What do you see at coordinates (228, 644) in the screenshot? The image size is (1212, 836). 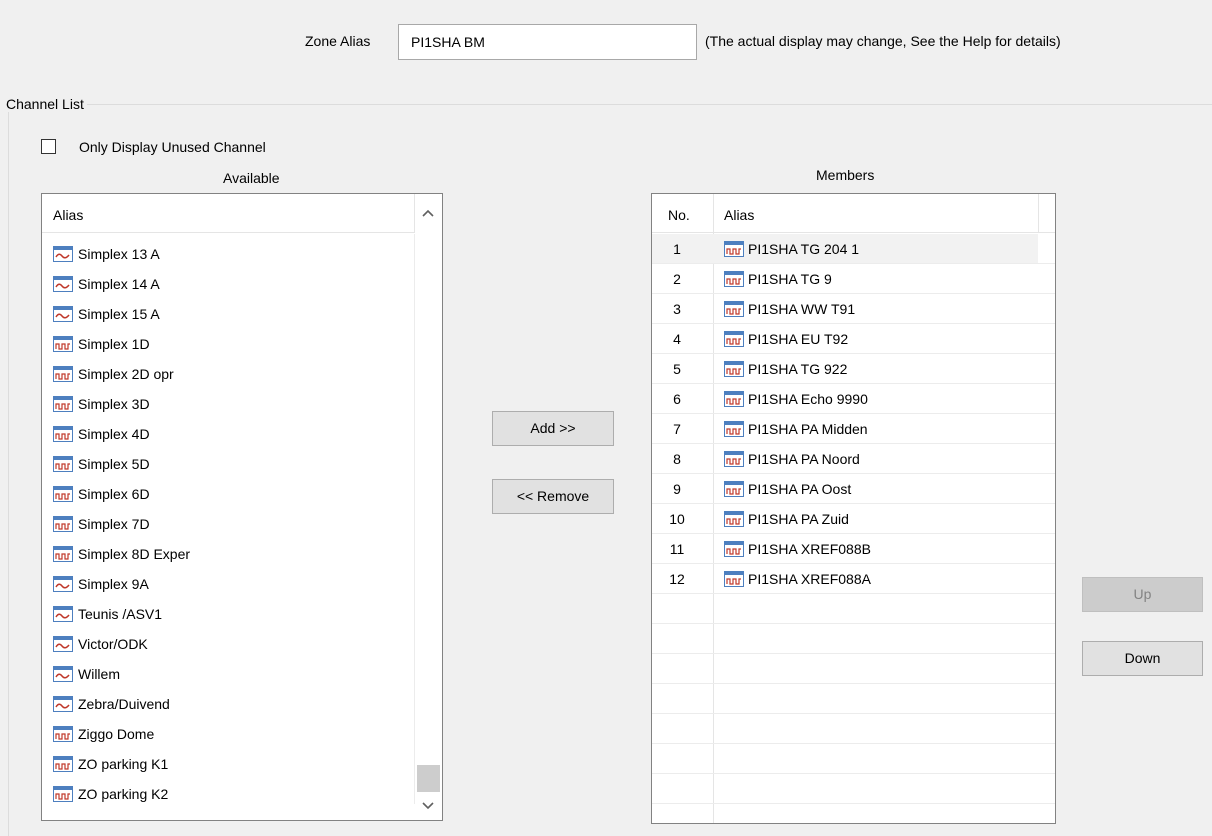 I see `list-item: Victor/ODK` at bounding box center [228, 644].